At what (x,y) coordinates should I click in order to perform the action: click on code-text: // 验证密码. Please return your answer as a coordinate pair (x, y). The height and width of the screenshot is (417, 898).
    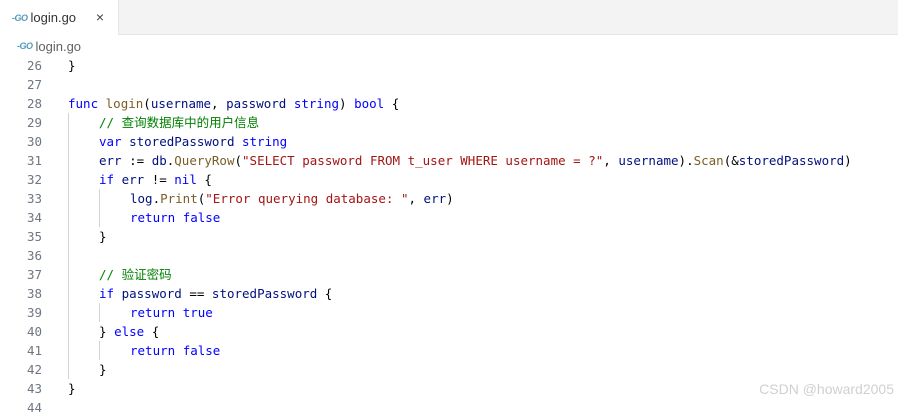
    Looking at the image, I should click on (135, 274).